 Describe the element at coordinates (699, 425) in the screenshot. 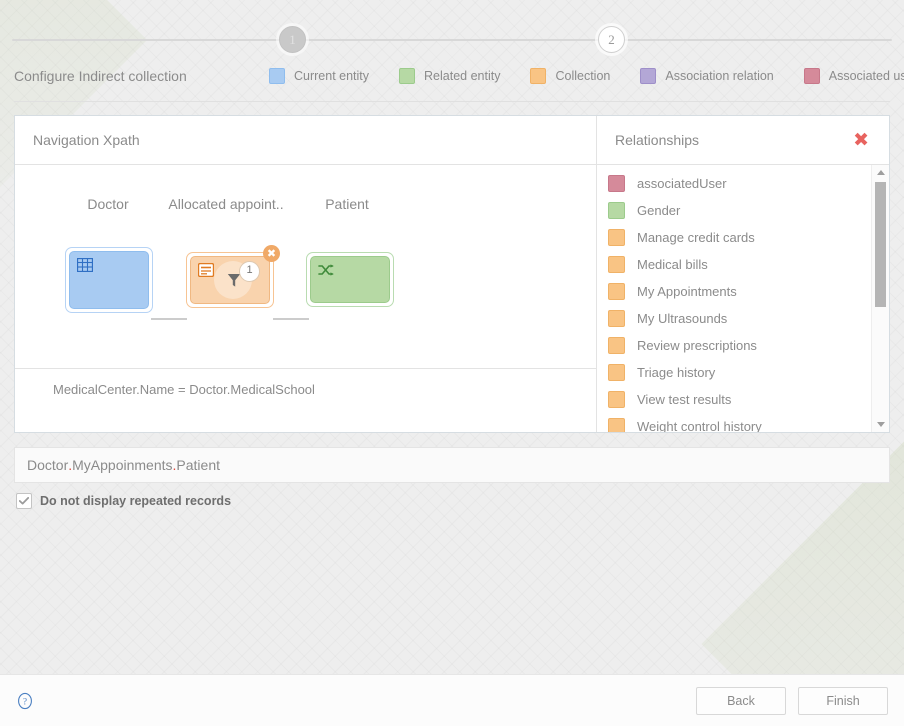

I see `relationship-label: Weight control history` at that location.